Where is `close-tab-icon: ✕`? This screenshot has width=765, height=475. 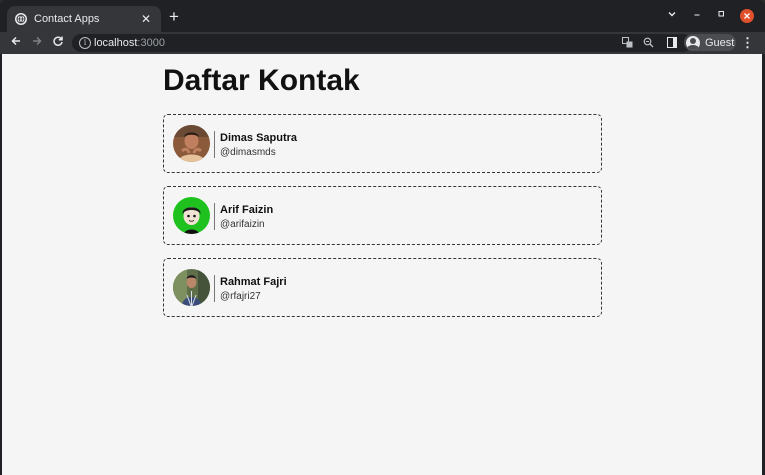 close-tab-icon: ✕ is located at coordinates (146, 19).